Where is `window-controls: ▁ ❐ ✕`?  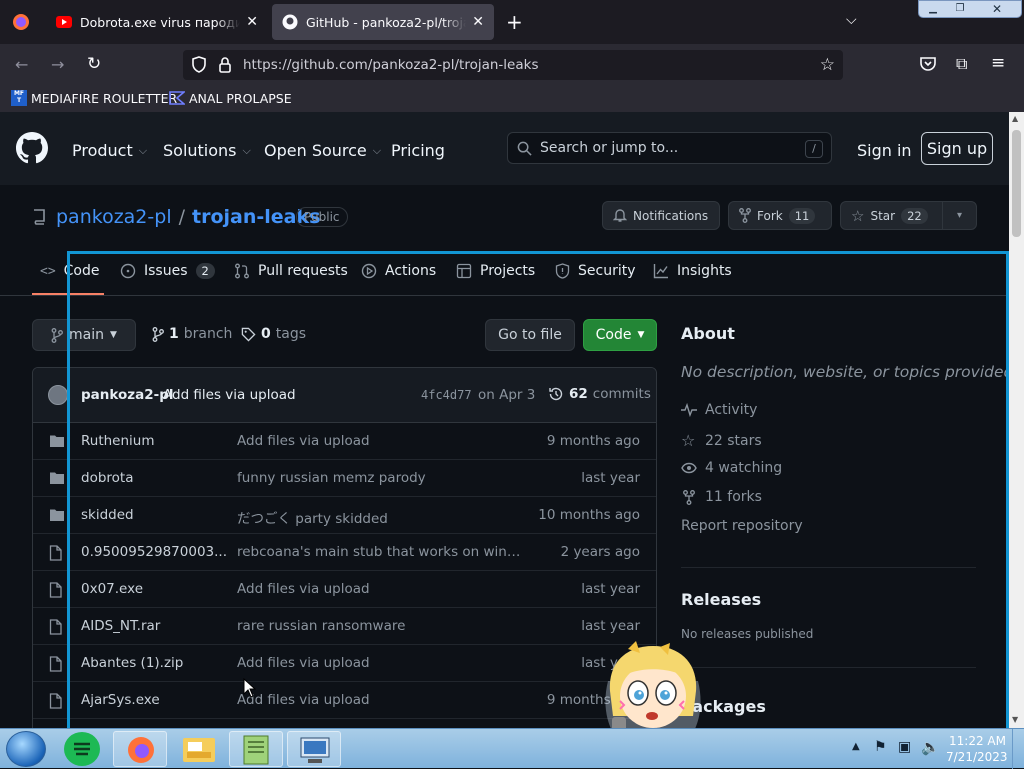 window-controls: ▁ ❐ ✕ is located at coordinates (970, 9).